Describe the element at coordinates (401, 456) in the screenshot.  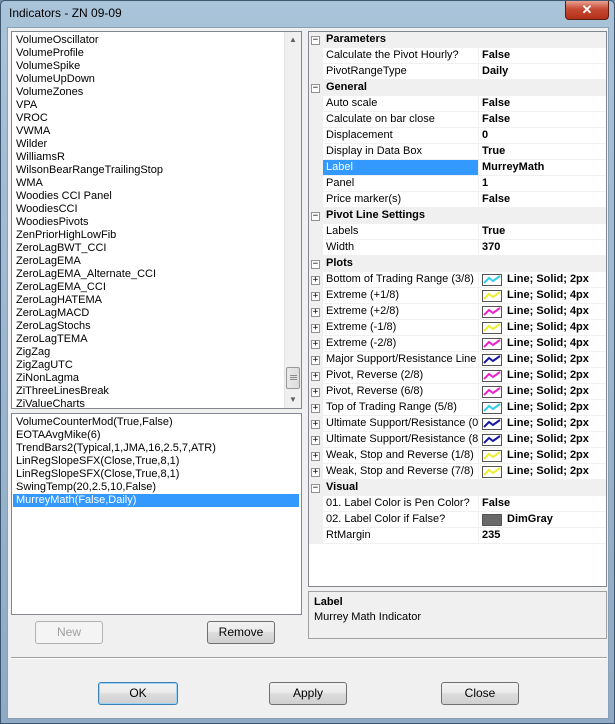
I see `property-name: Weak, Stop and Reverse (1/8)` at that location.